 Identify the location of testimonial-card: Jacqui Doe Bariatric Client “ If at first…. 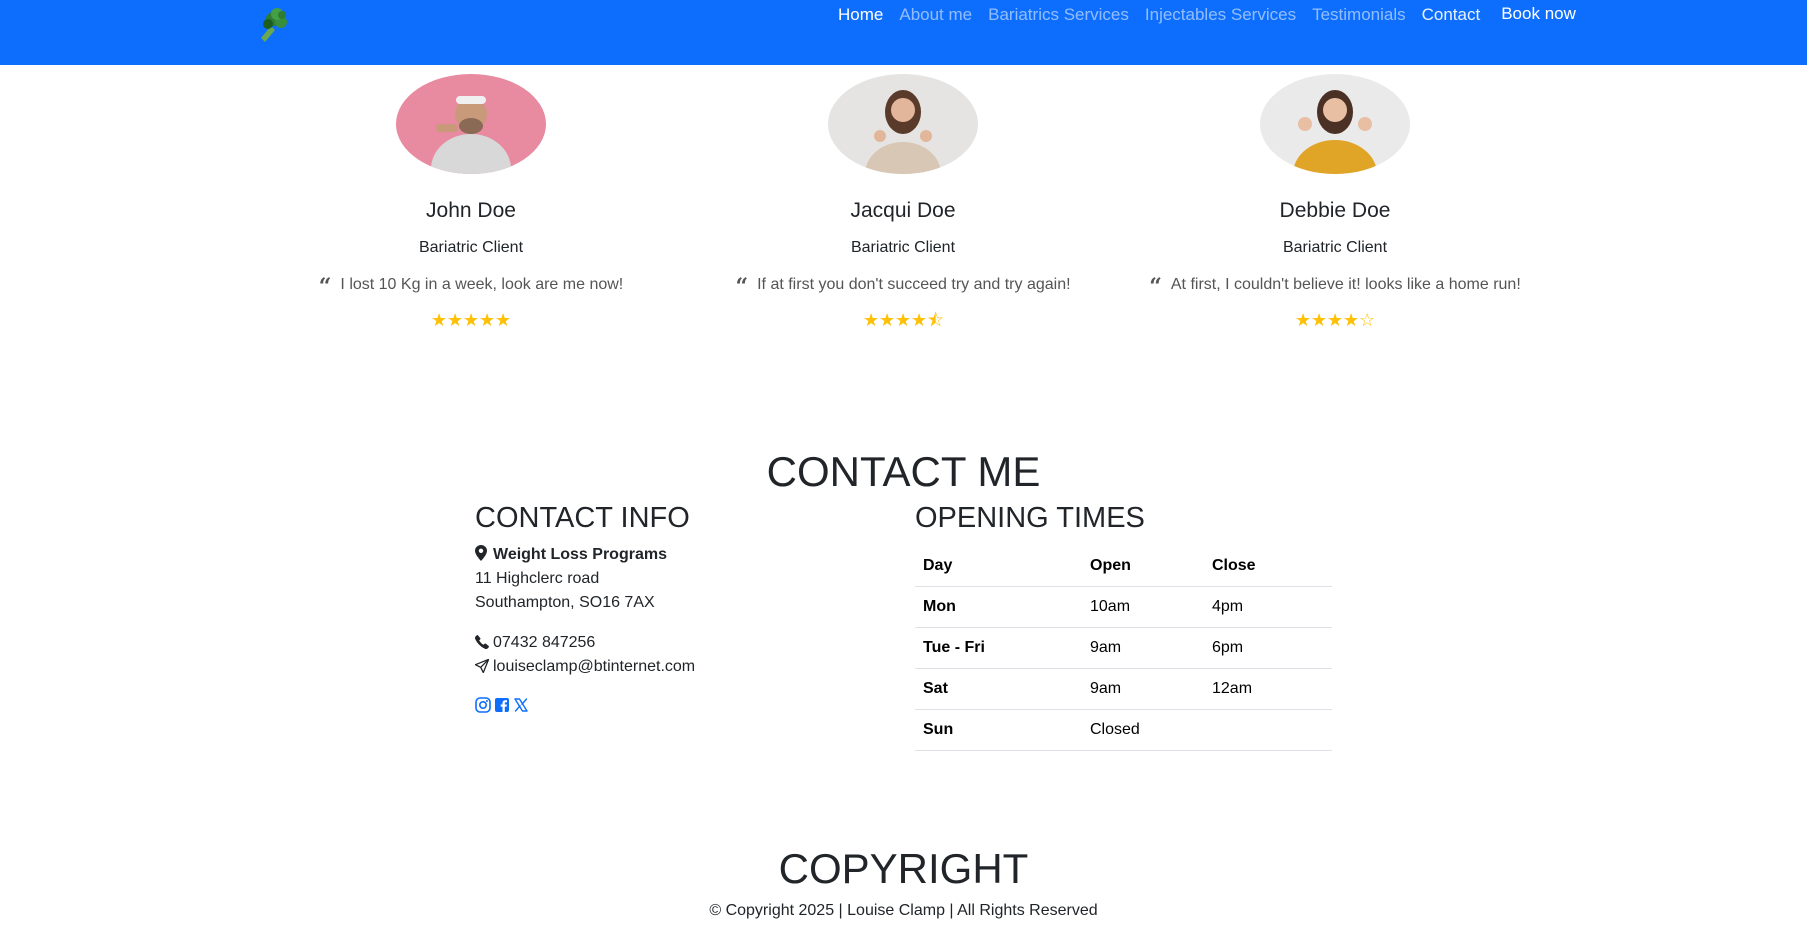
(903, 201).